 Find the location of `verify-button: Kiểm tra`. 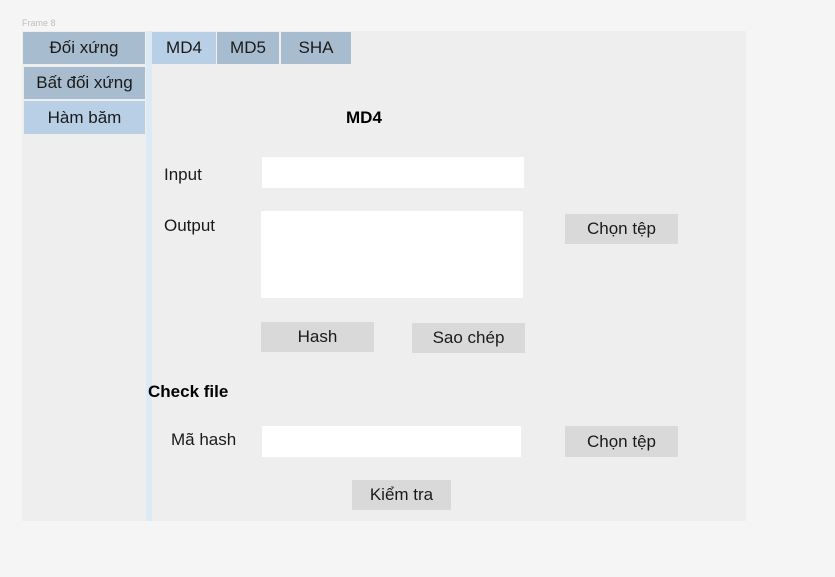

verify-button: Kiểm tra is located at coordinates (401, 495).